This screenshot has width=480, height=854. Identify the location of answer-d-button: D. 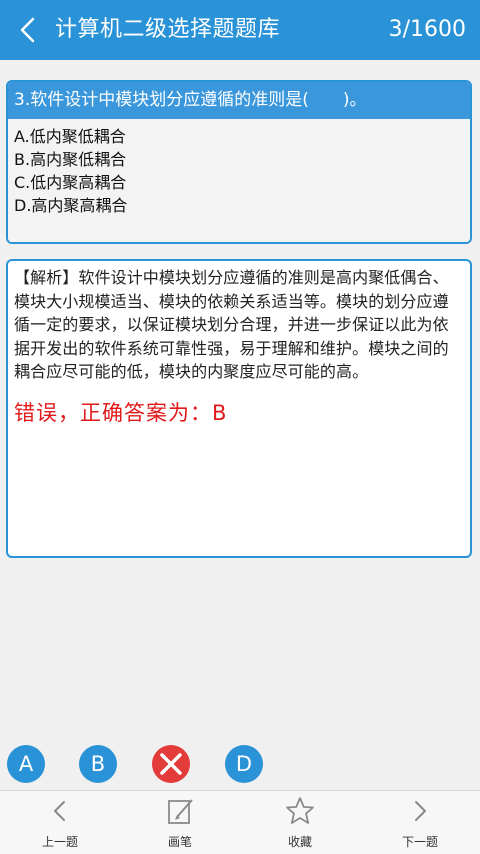
(244, 764).